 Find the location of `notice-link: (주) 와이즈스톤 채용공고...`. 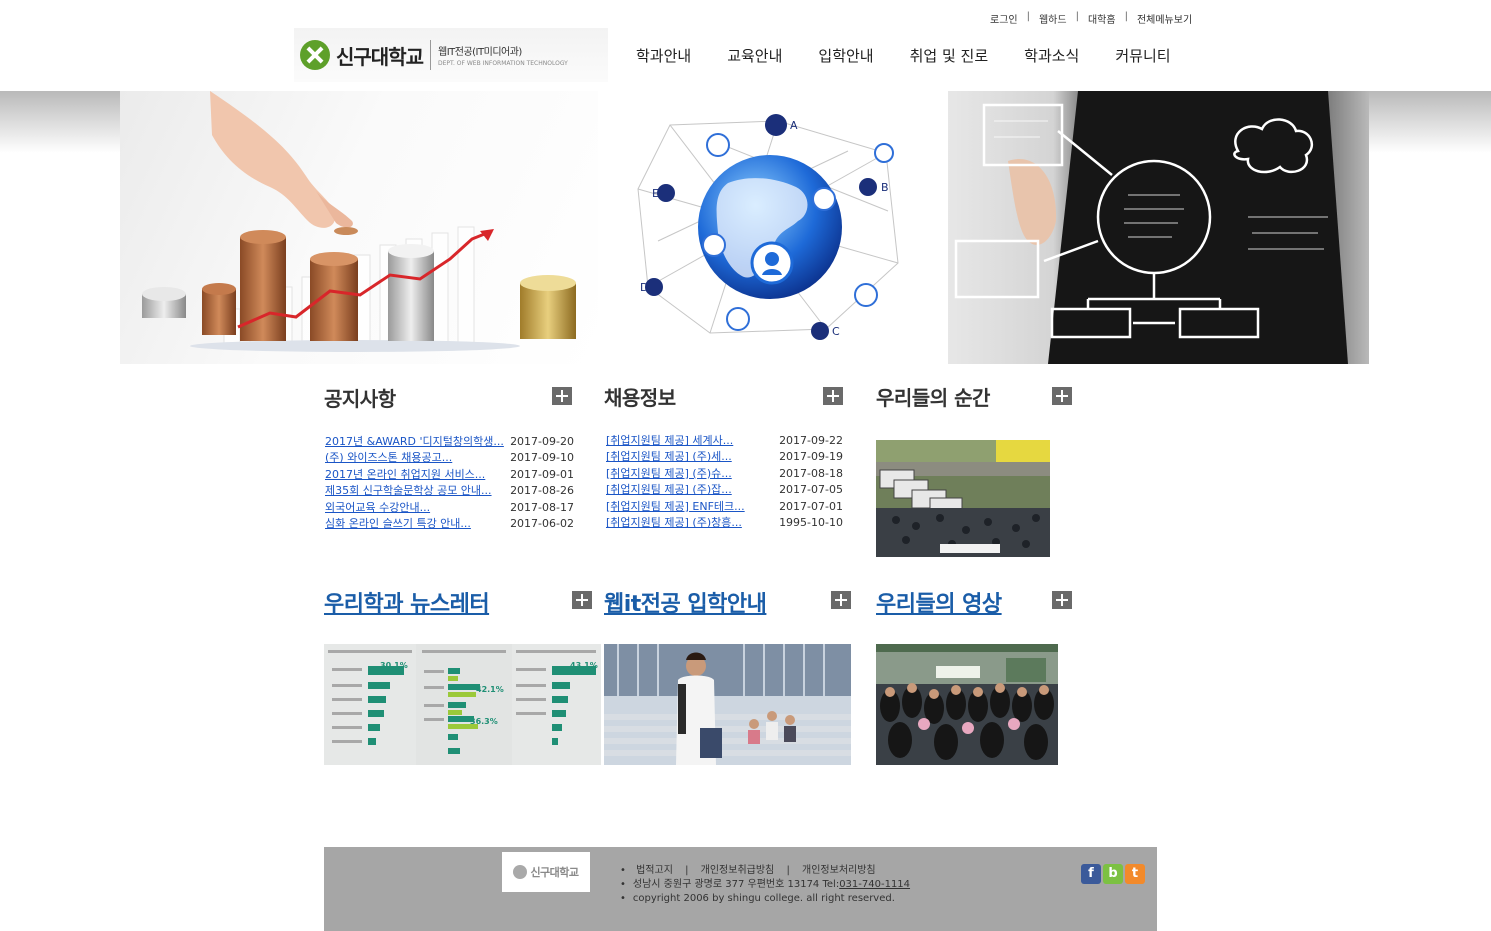

notice-link: (주) 와이즈스톤 채용공고... is located at coordinates (388, 458).